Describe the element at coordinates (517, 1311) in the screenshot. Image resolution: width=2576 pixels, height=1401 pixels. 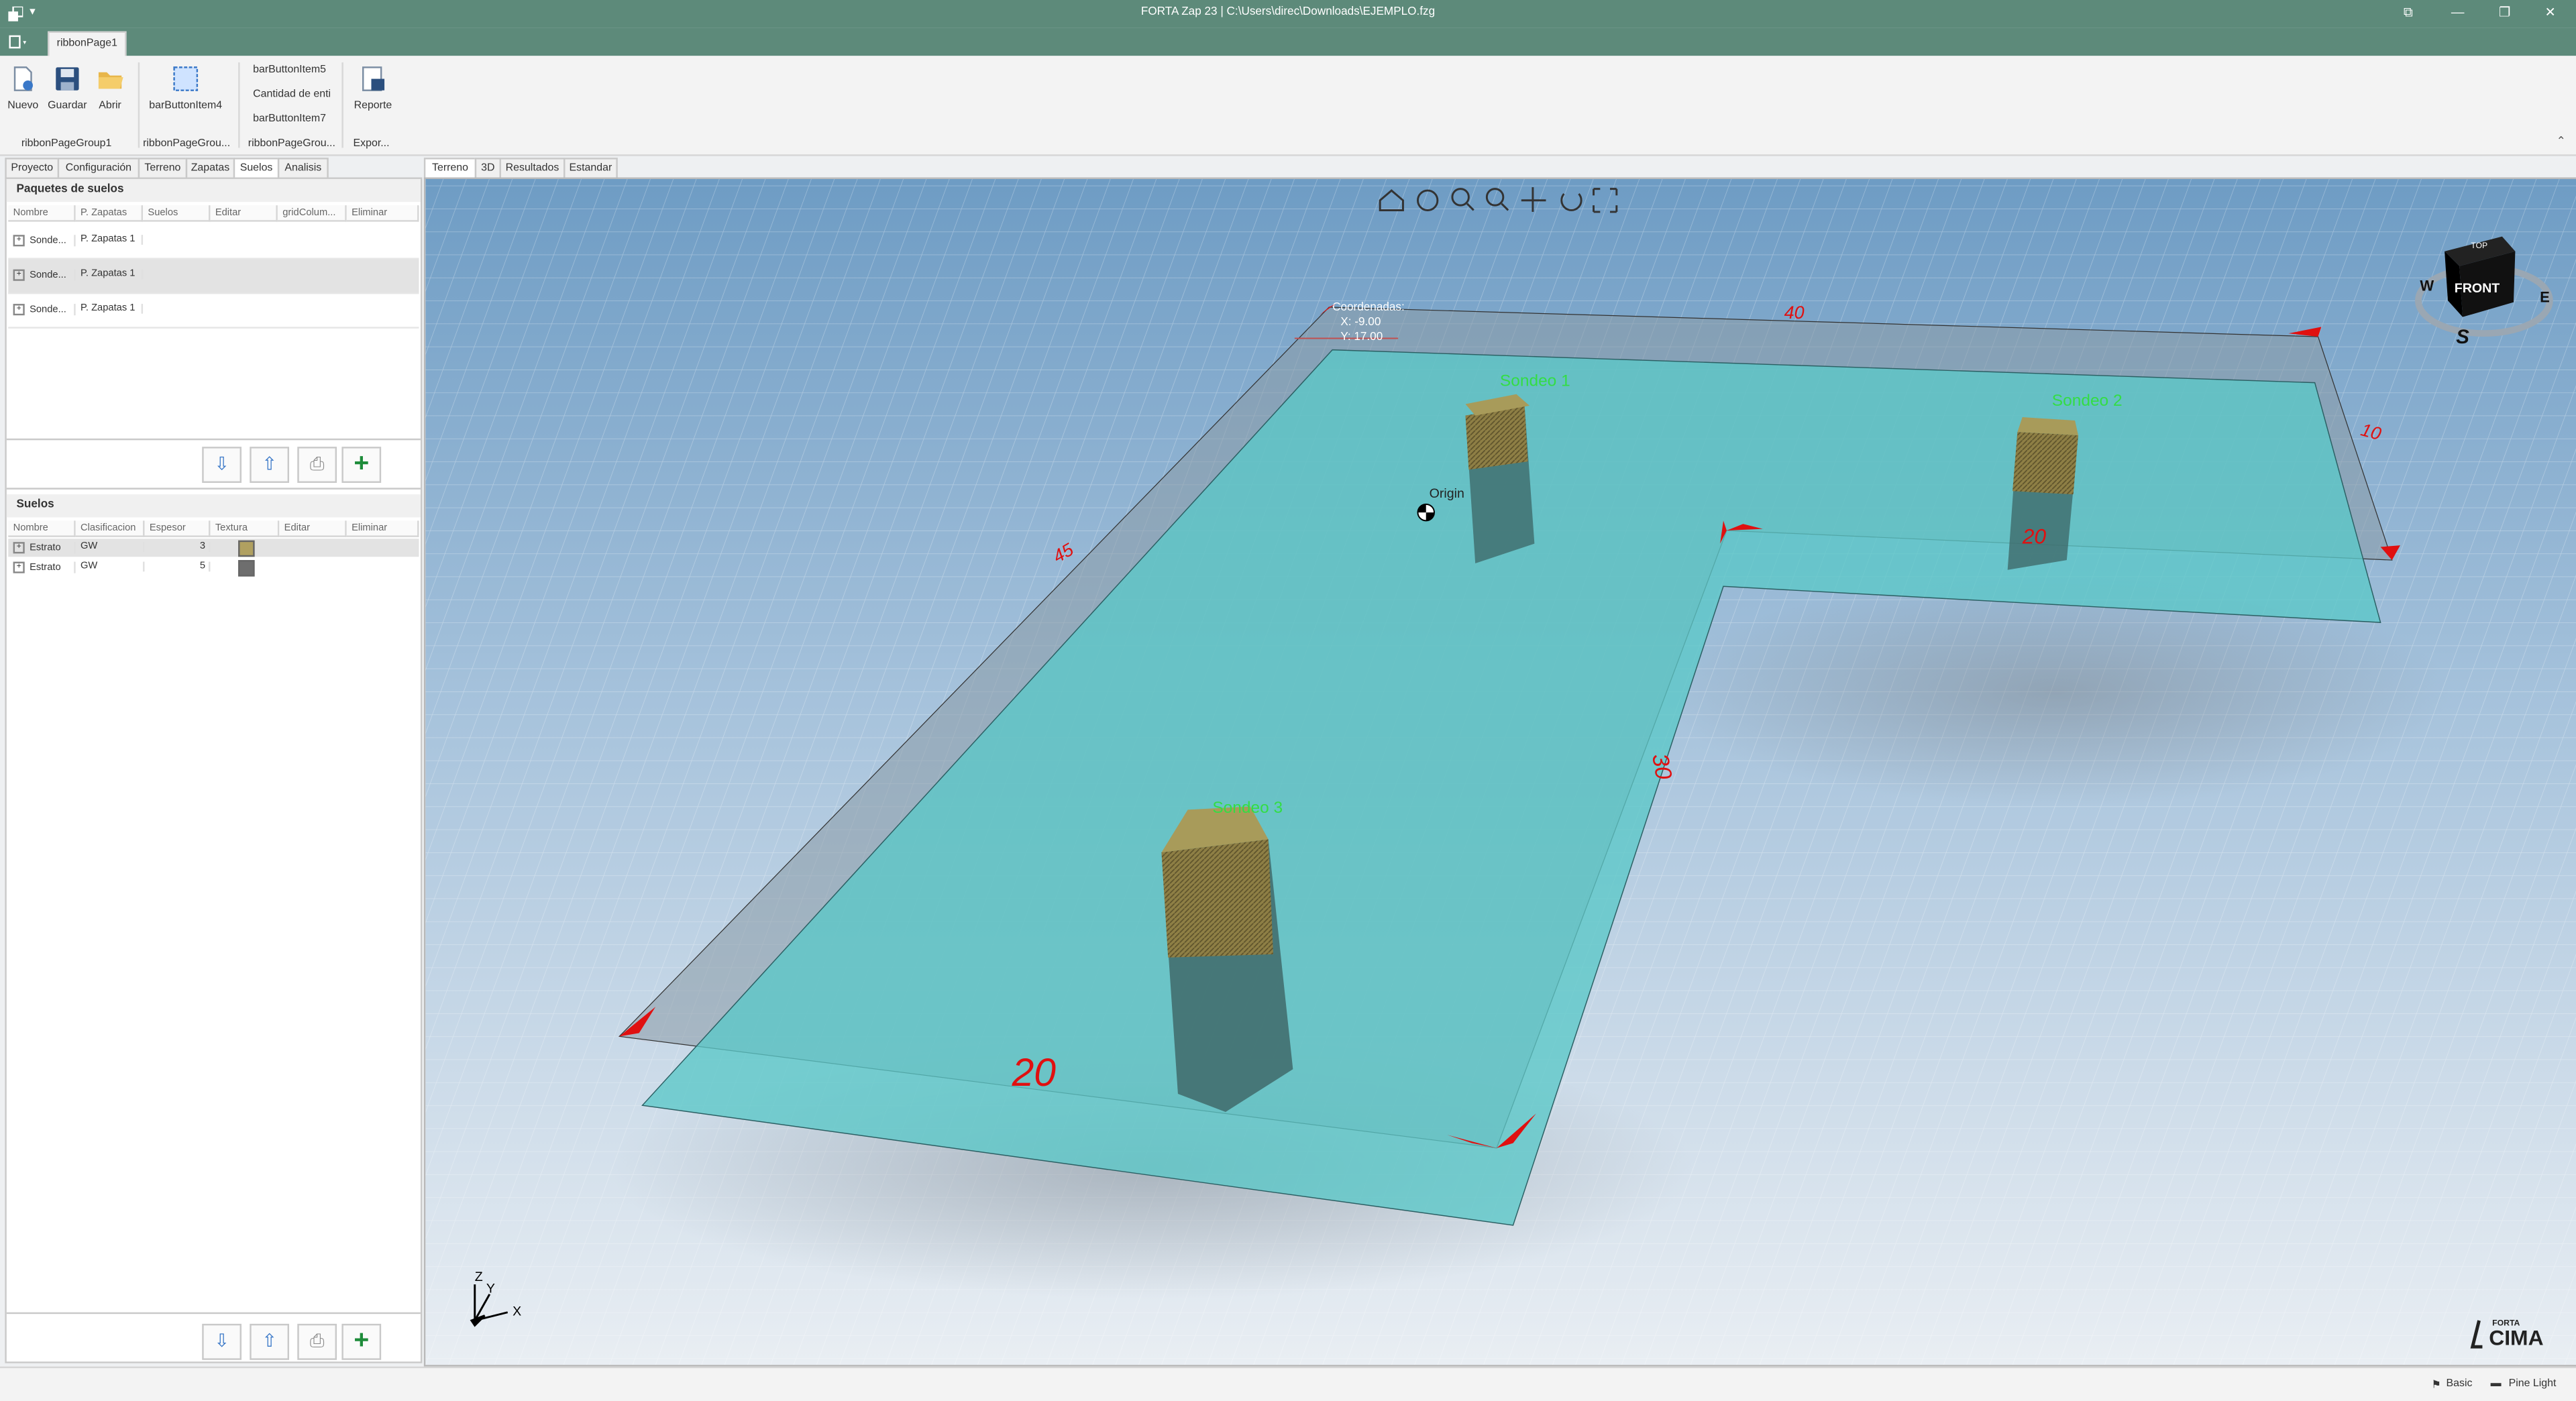
I see `axis-x-label: X` at that location.